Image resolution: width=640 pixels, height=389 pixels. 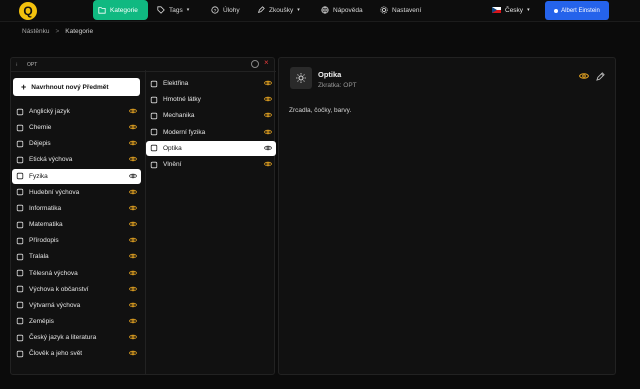 What do you see at coordinates (76, 256) in the screenshot?
I see `subject-item: Tralala` at bounding box center [76, 256].